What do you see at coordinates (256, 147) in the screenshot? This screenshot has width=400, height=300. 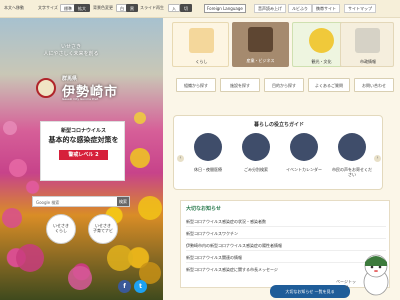 I see `trash-icon` at bounding box center [256, 147].